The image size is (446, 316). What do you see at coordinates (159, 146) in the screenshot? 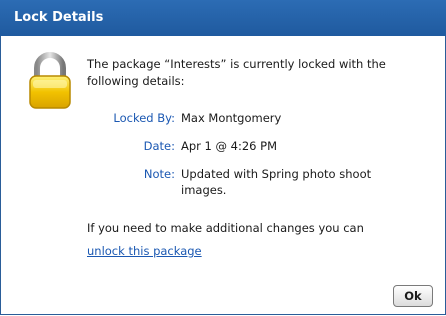
I see `date-label: Date:` at bounding box center [159, 146].